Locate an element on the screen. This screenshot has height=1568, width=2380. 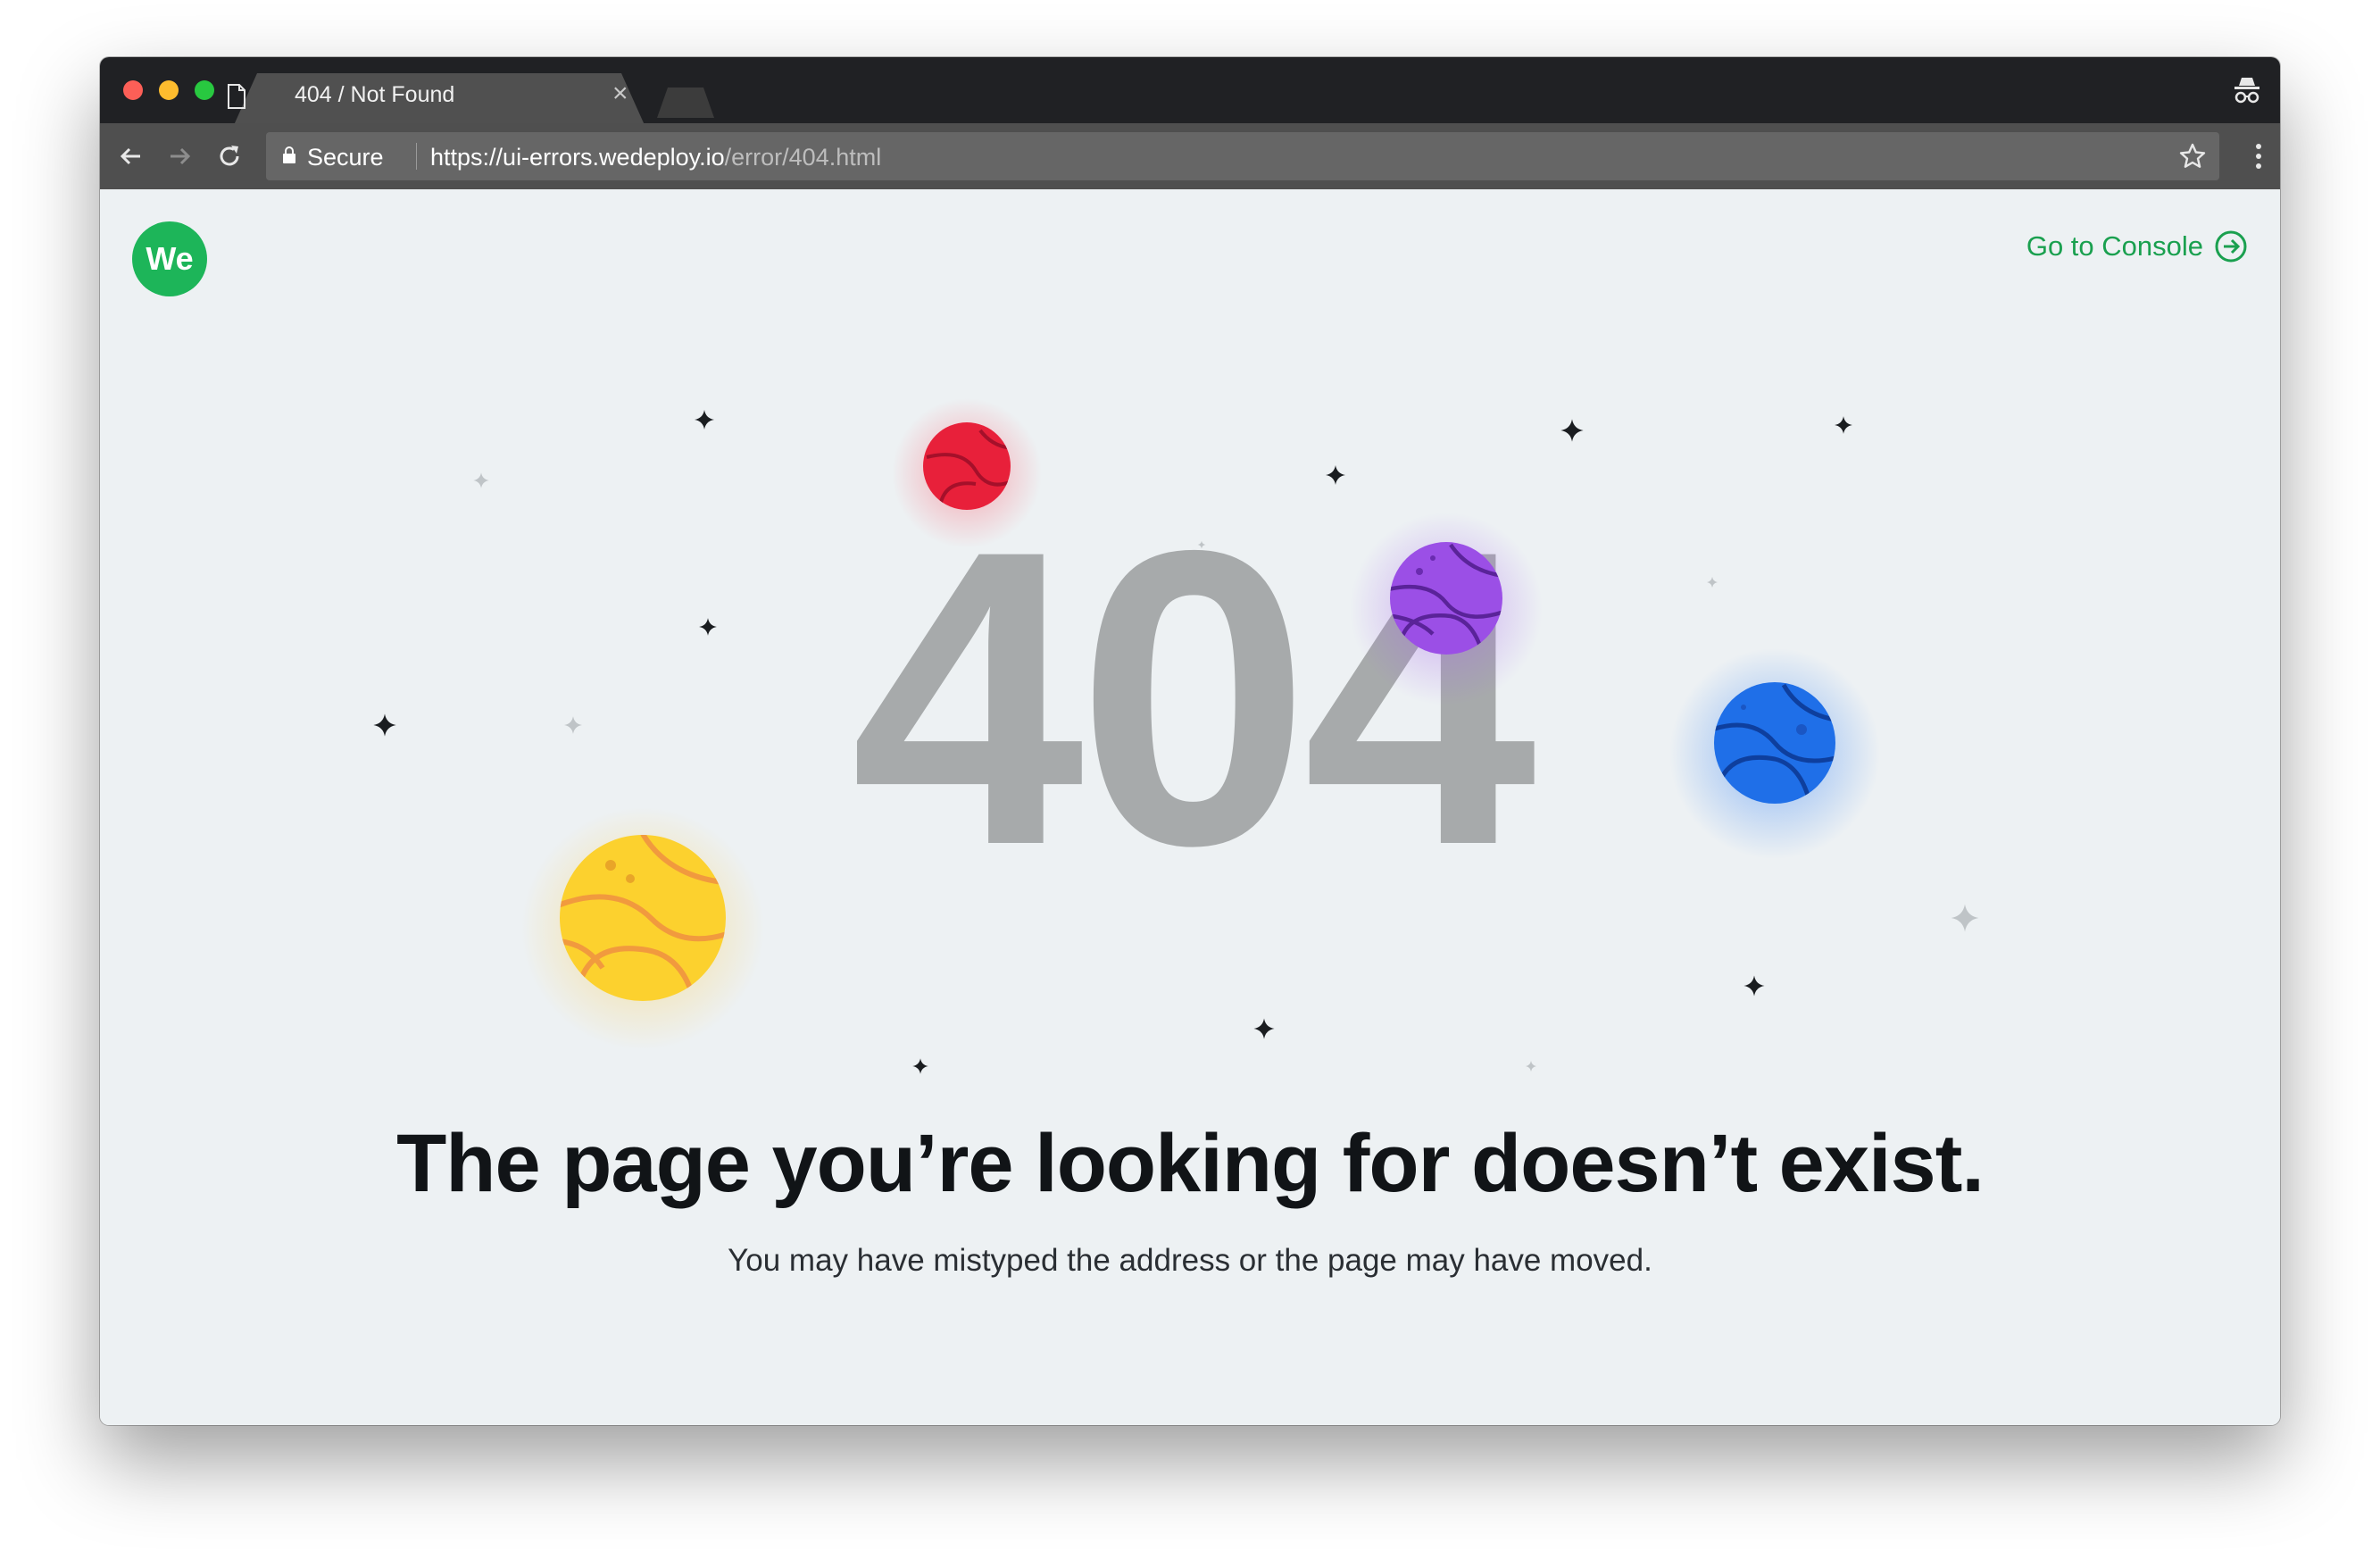
browser-titlebar: 404 / Not Found × is located at coordinates (1190, 91).